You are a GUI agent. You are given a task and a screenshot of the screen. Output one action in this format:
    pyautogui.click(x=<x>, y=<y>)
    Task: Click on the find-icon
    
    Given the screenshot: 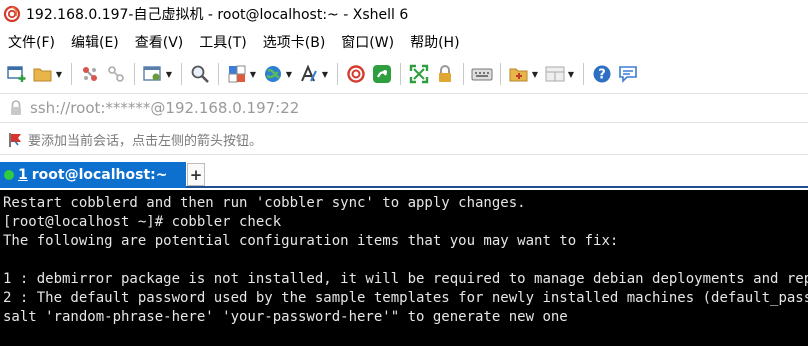 What is the action you would take?
    pyautogui.click(x=200, y=74)
    